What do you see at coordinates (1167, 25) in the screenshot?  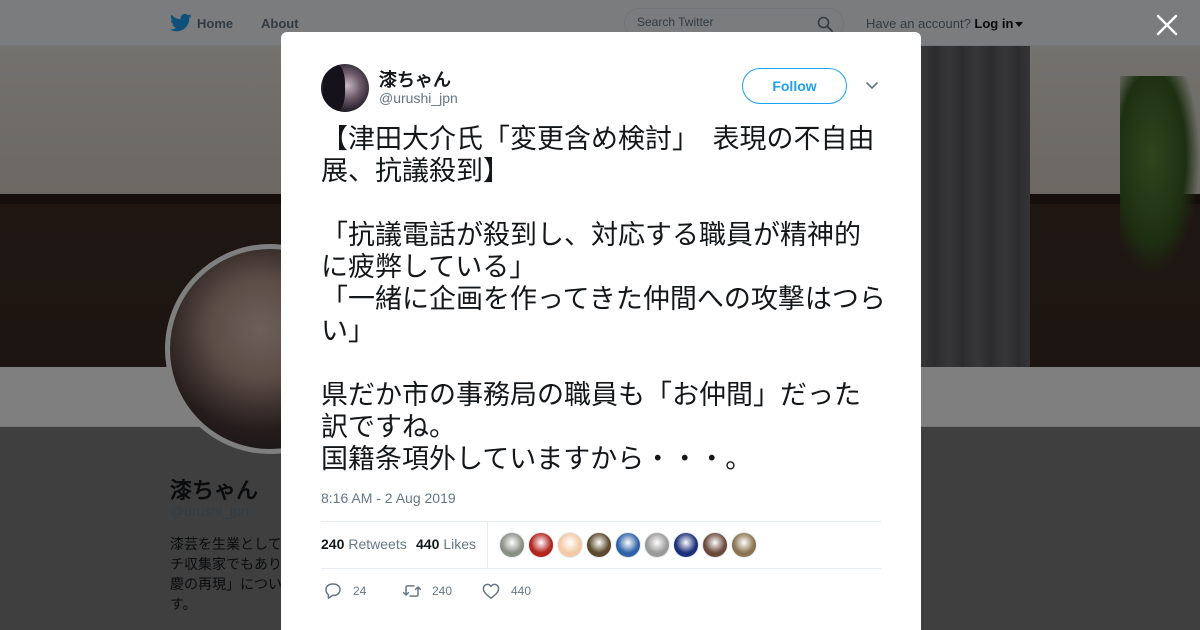 I see `close-icon` at bounding box center [1167, 25].